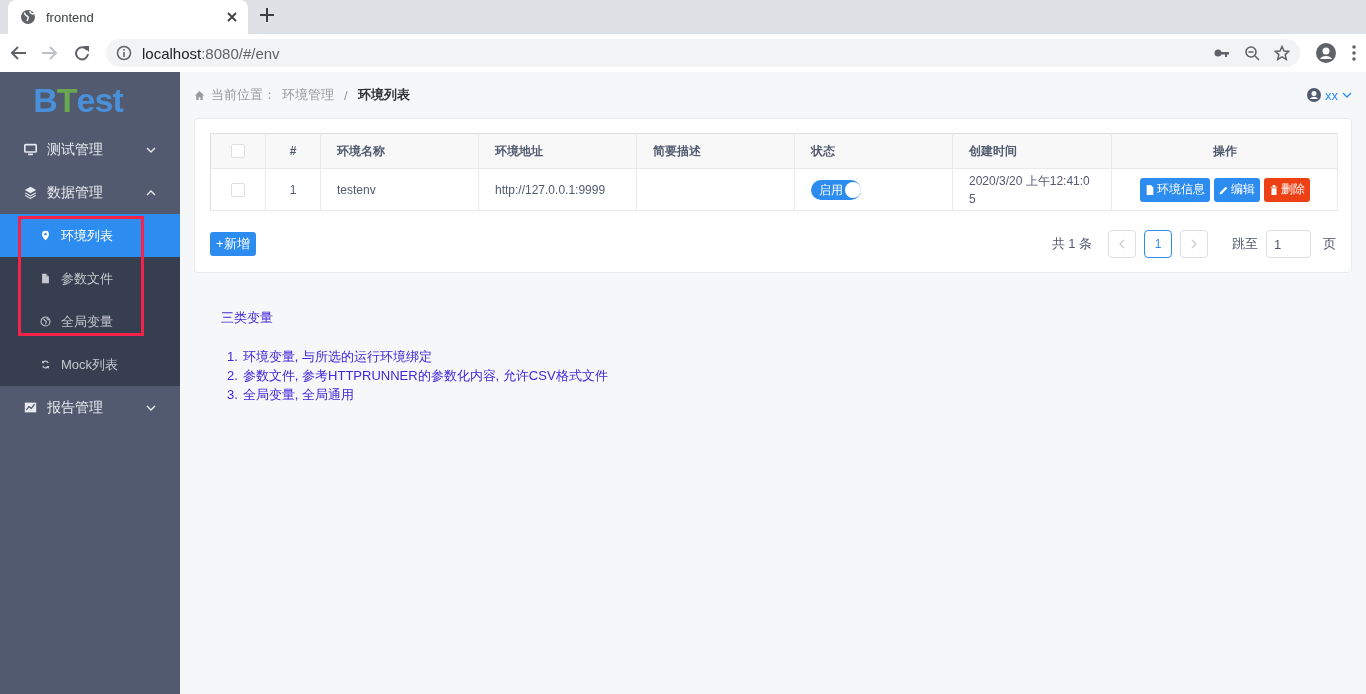 This screenshot has width=1366, height=694. Describe the element at coordinates (90, 407) in the screenshot. I see `menu-group: 报告管理` at that location.